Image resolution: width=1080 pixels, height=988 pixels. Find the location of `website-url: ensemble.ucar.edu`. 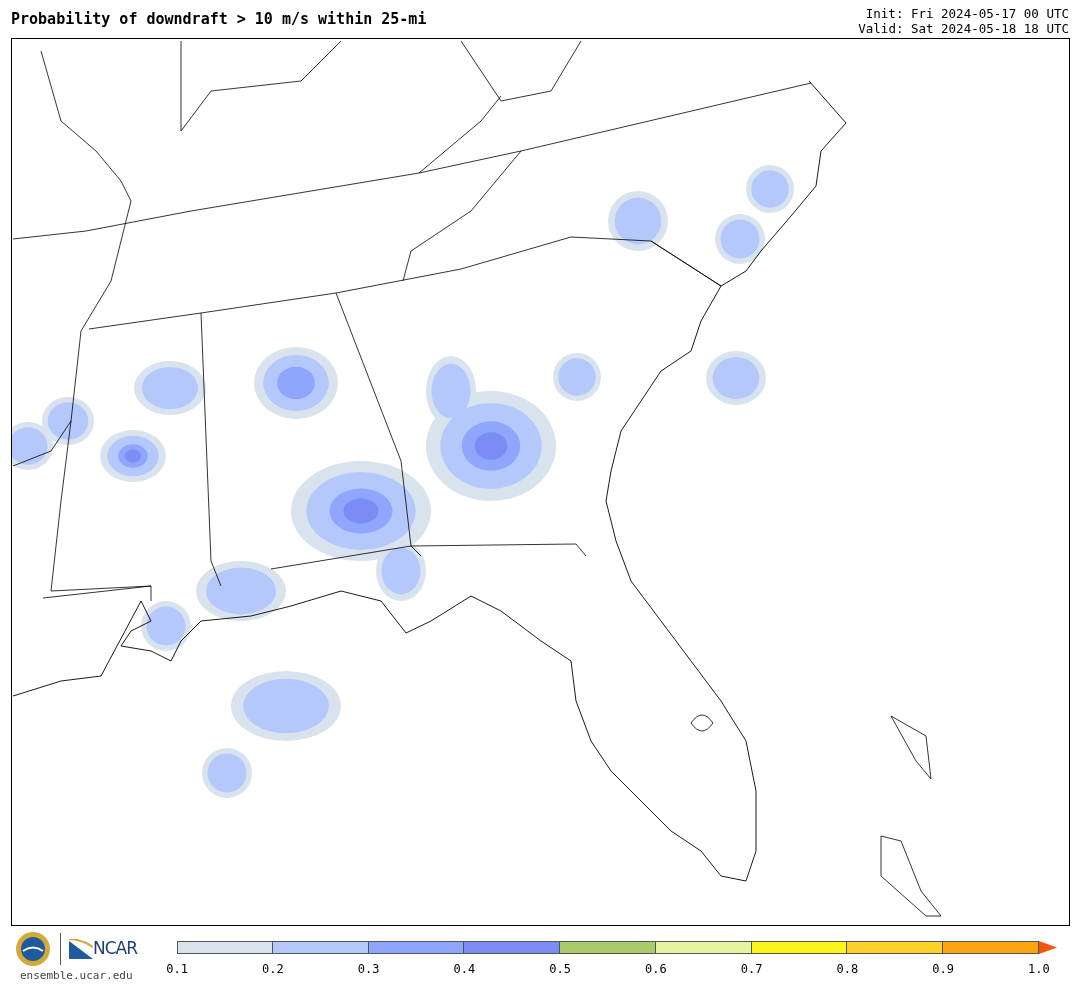

website-url: ensemble.ucar.edu is located at coordinates (77, 976).